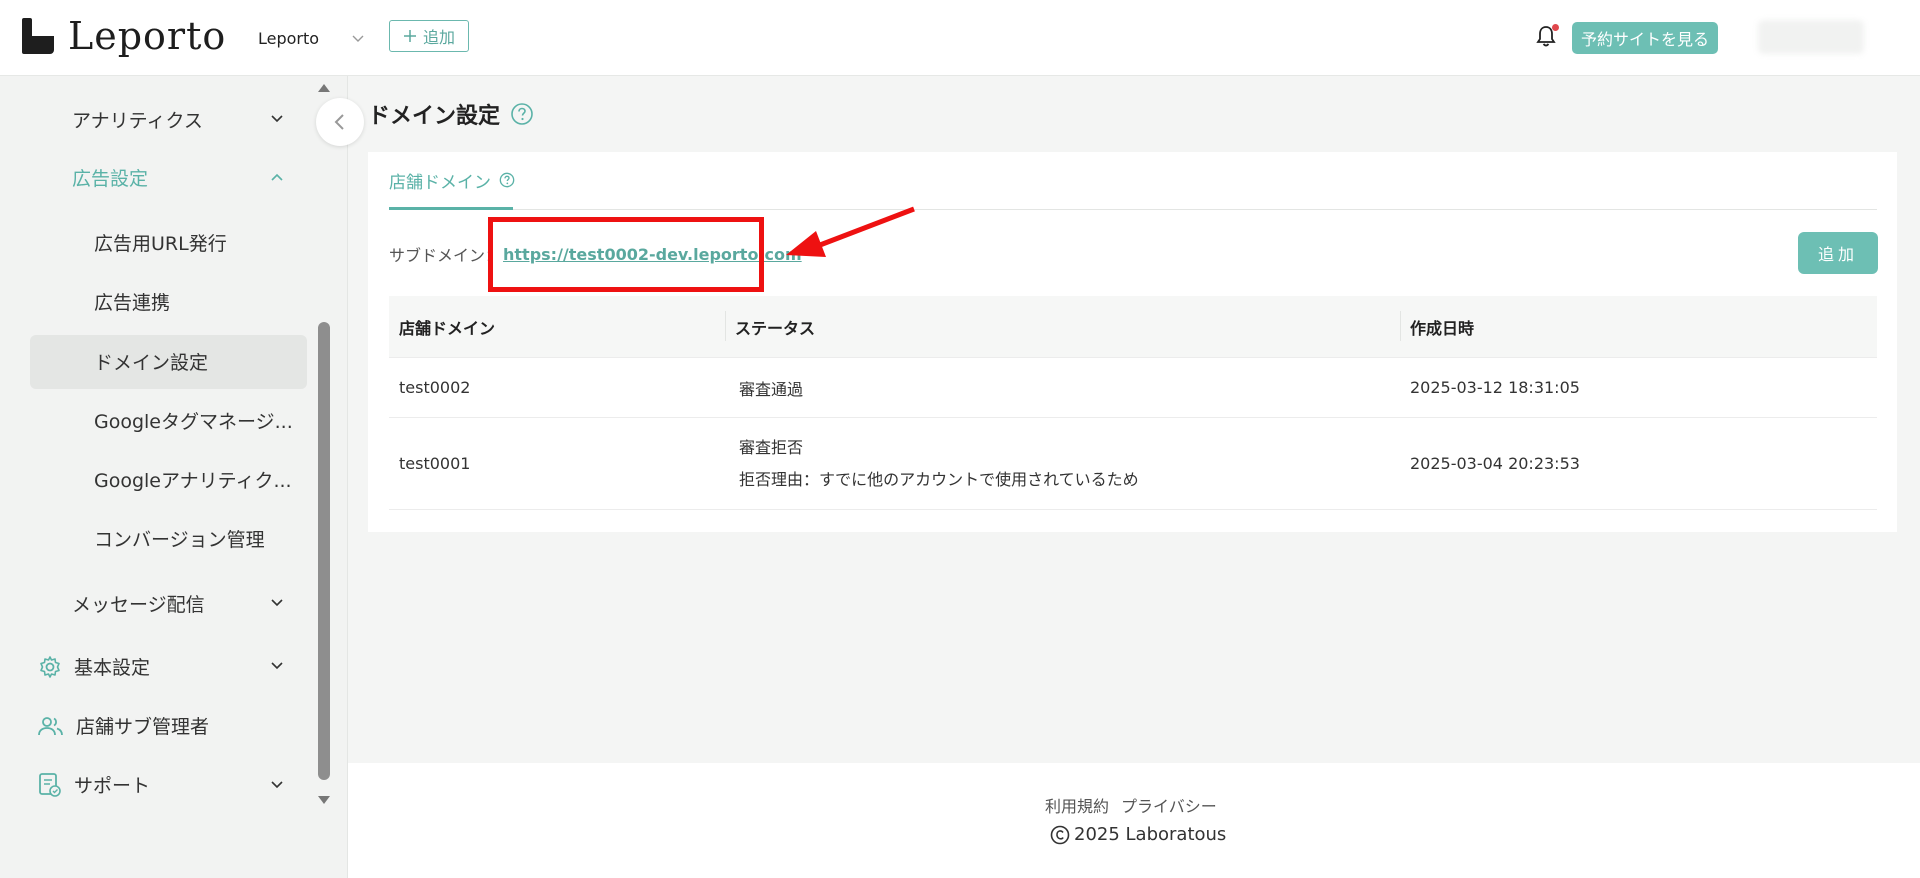 The height and width of the screenshot is (878, 1920). What do you see at coordinates (626, 254) in the screenshot?
I see `annotation-highlight-box` at bounding box center [626, 254].